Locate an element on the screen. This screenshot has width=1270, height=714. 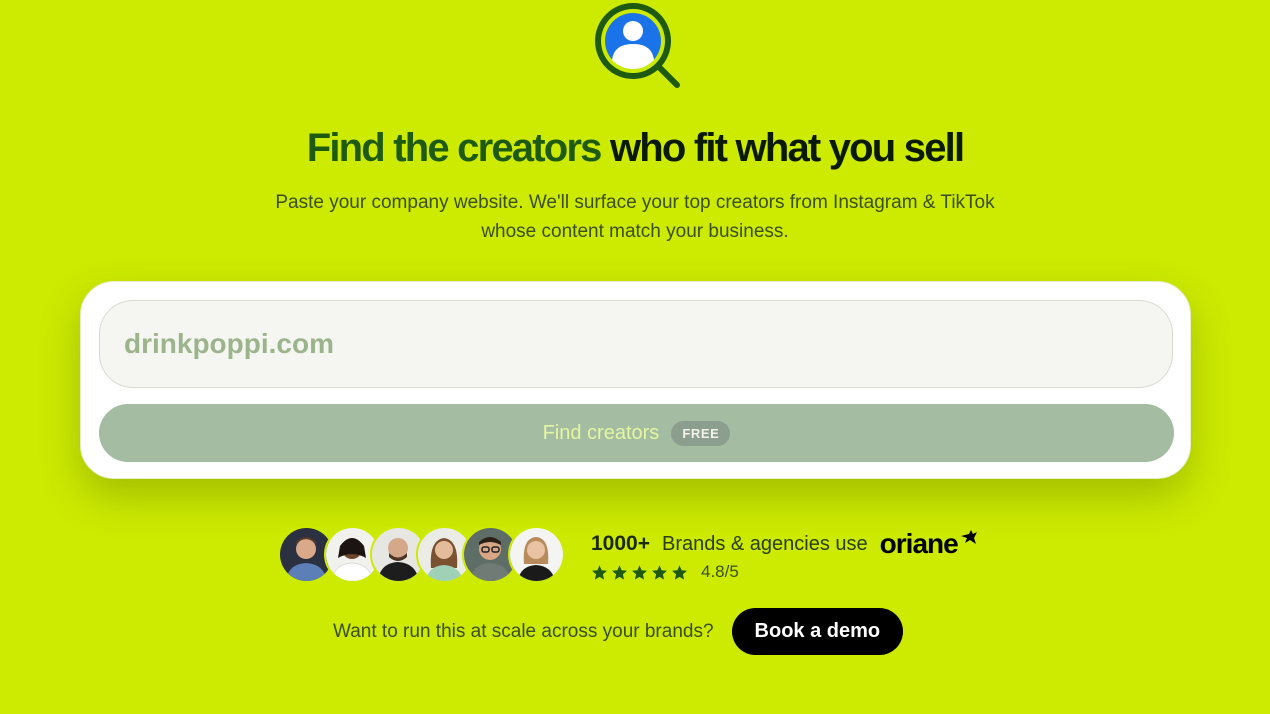
brands-text: Brands & agencies use is located at coordinates (764, 543).